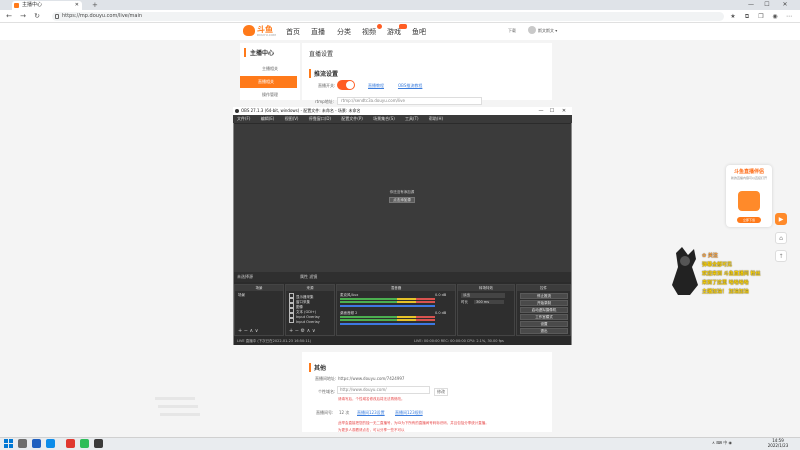 The width and height of the screenshot is (800, 450). Describe the element at coordinates (270, 94) in the screenshot. I see `sidebar-item-manage: 操作管理` at that location.